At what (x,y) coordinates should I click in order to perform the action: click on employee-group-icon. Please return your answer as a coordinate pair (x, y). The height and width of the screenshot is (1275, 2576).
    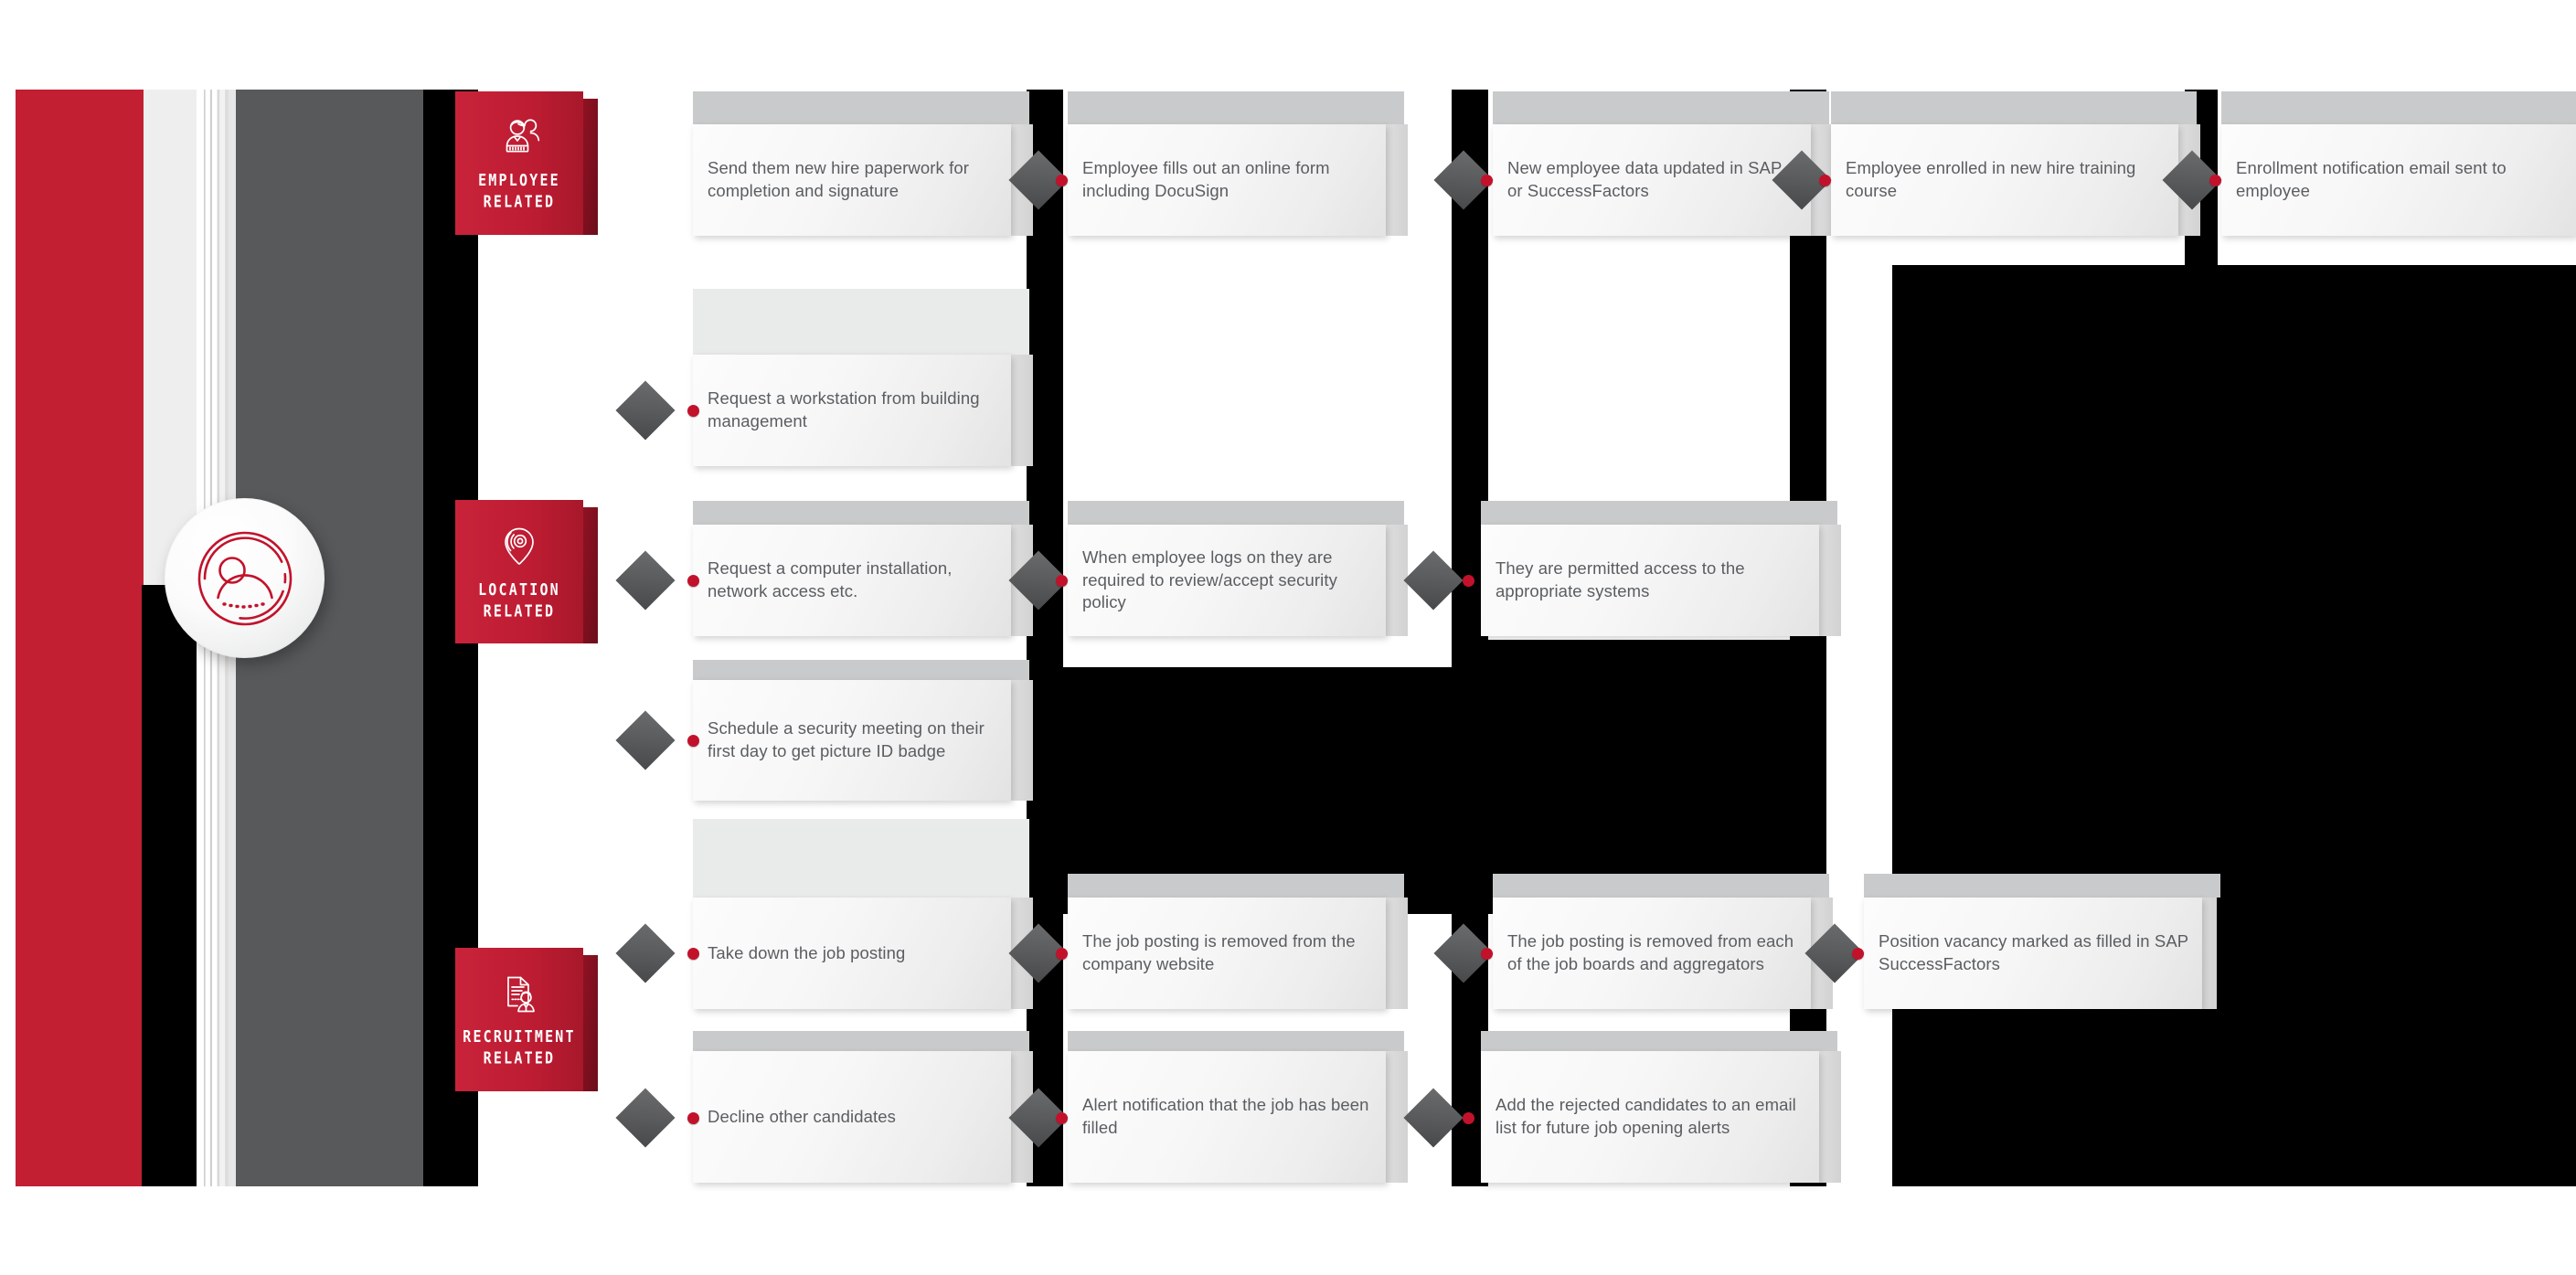
    Looking at the image, I should click on (519, 141).